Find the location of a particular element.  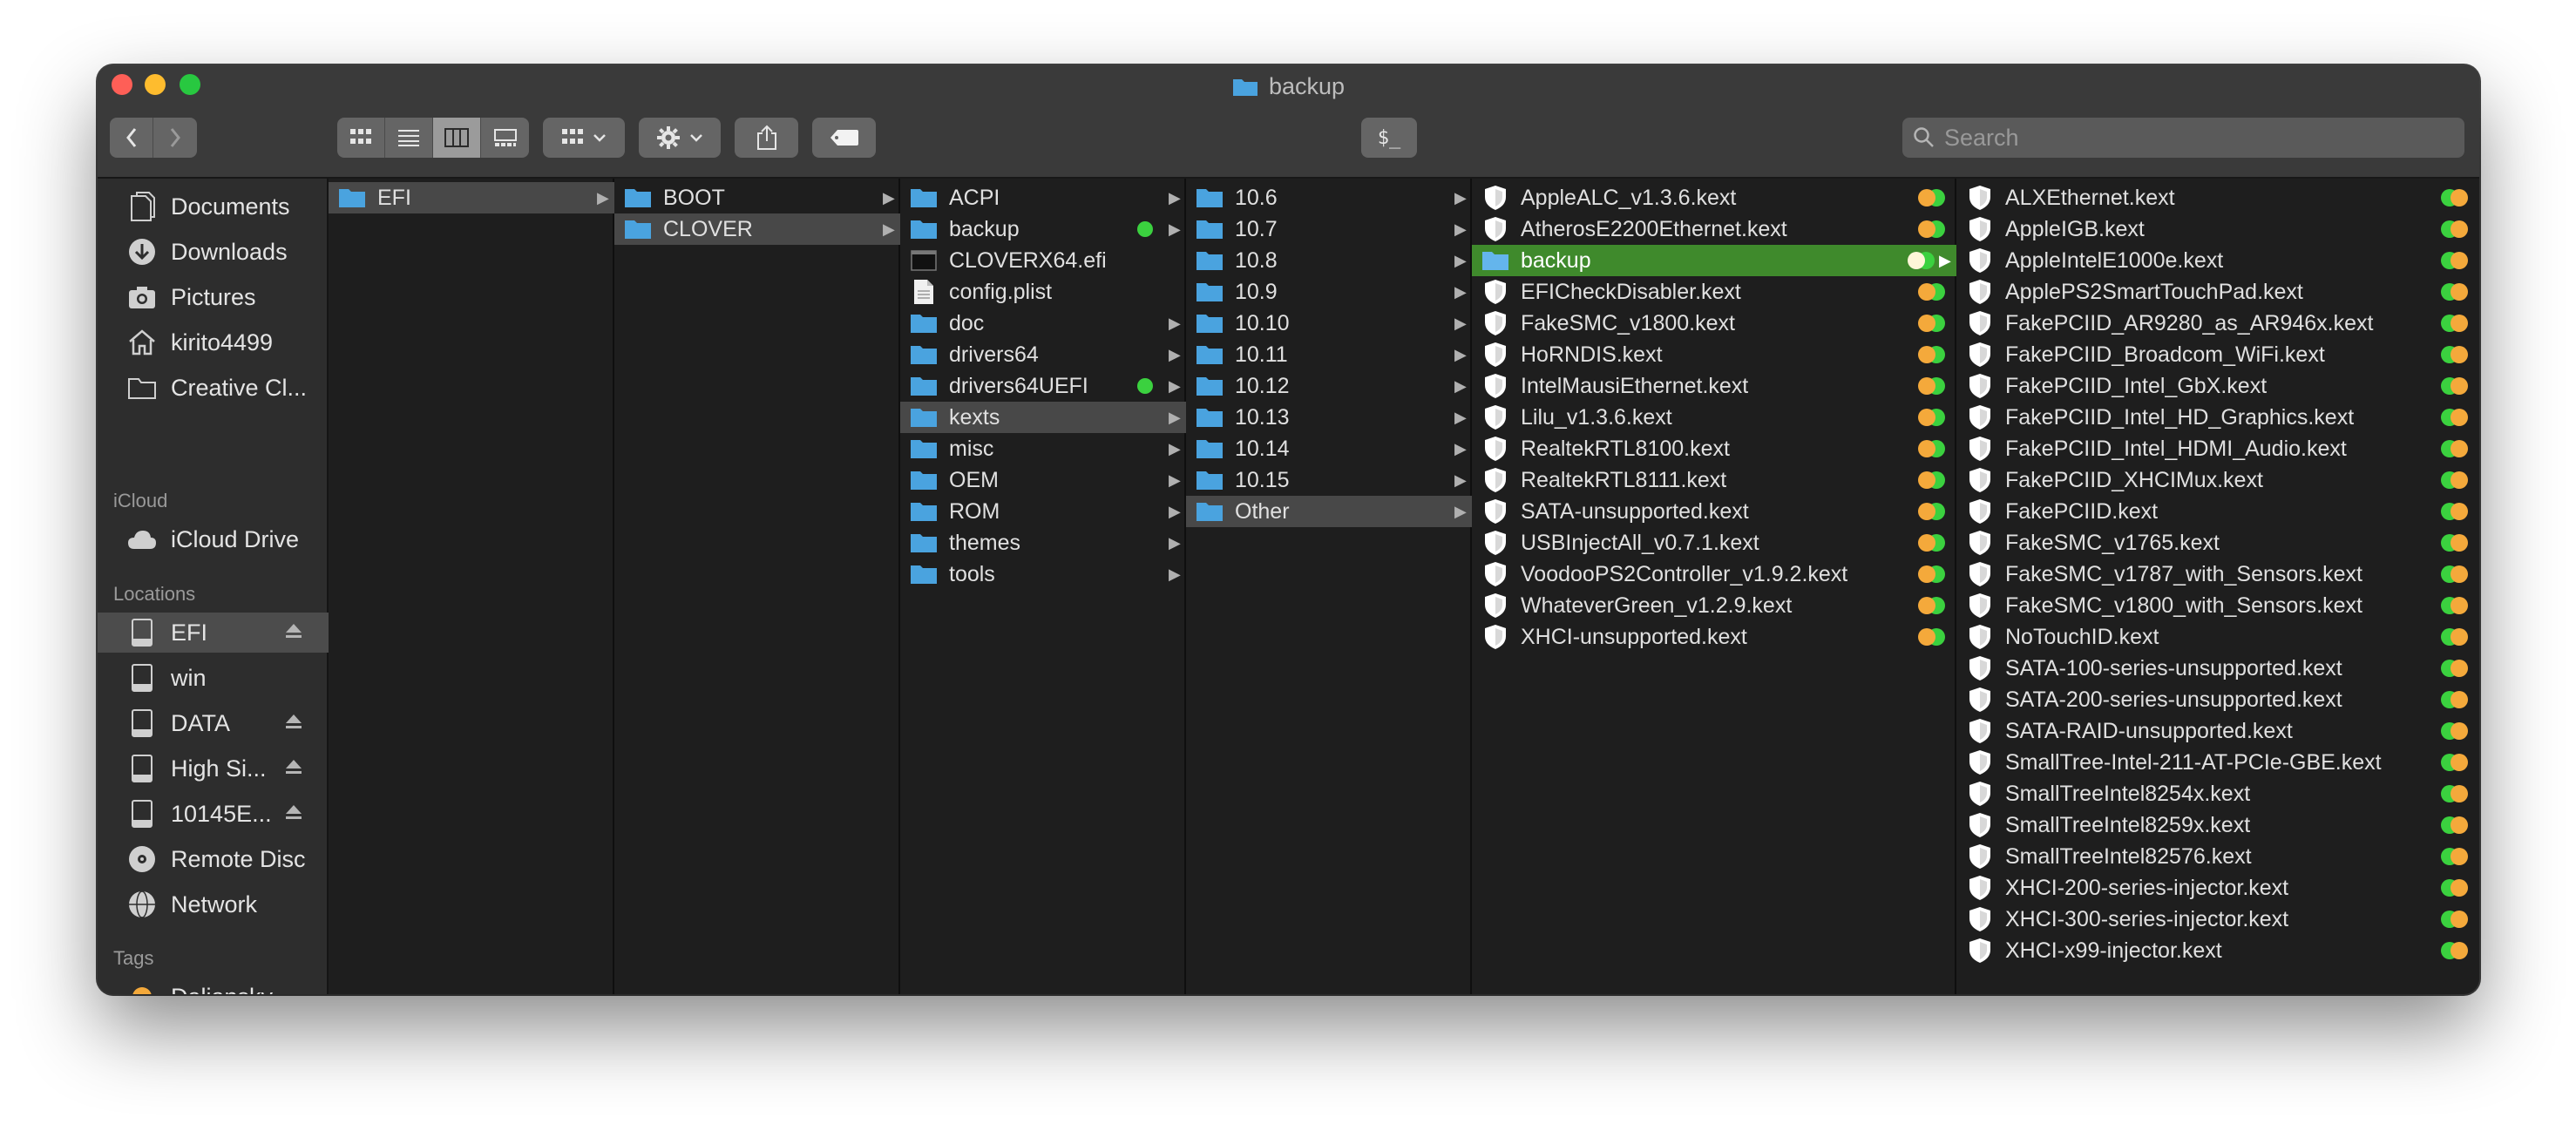

file-row: XHCI-x99-injector.kext is located at coordinates (2218, 950).